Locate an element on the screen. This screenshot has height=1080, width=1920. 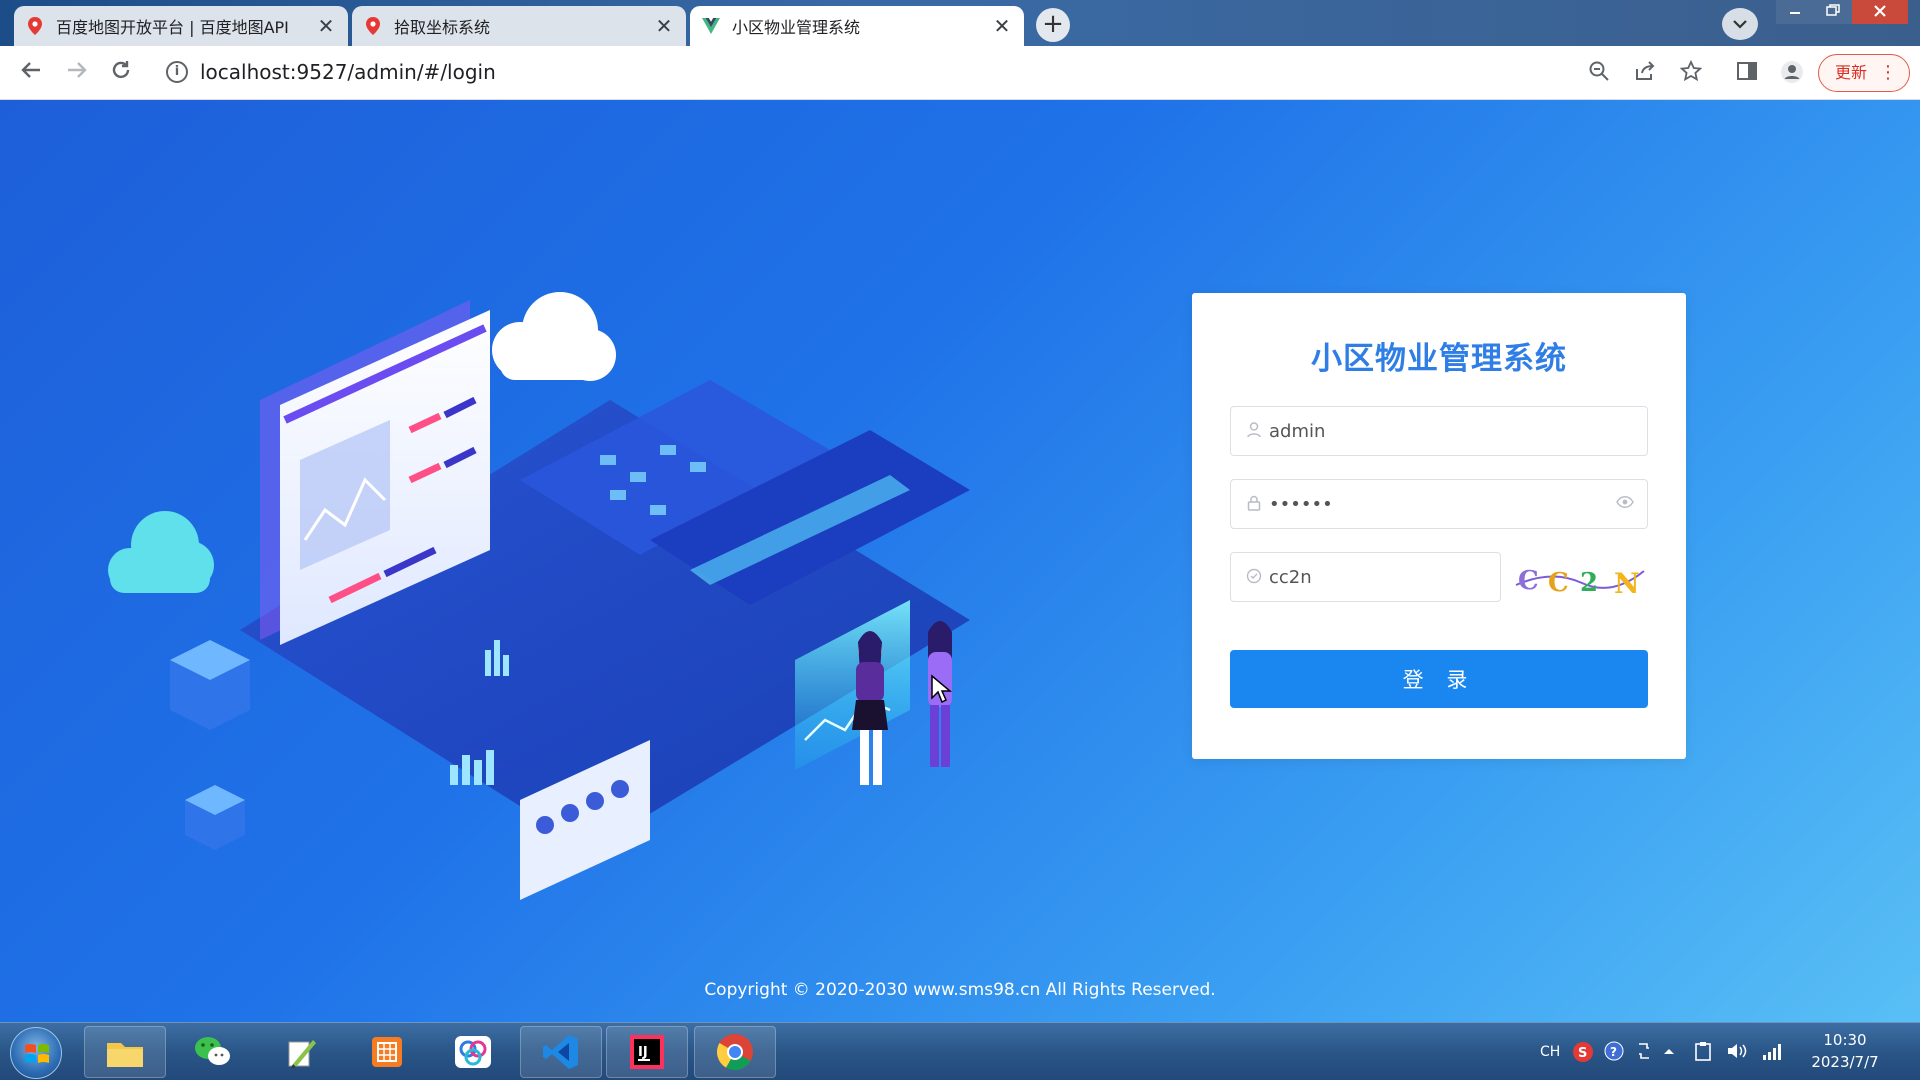
network-switch-icon is located at coordinates (1644, 1052).